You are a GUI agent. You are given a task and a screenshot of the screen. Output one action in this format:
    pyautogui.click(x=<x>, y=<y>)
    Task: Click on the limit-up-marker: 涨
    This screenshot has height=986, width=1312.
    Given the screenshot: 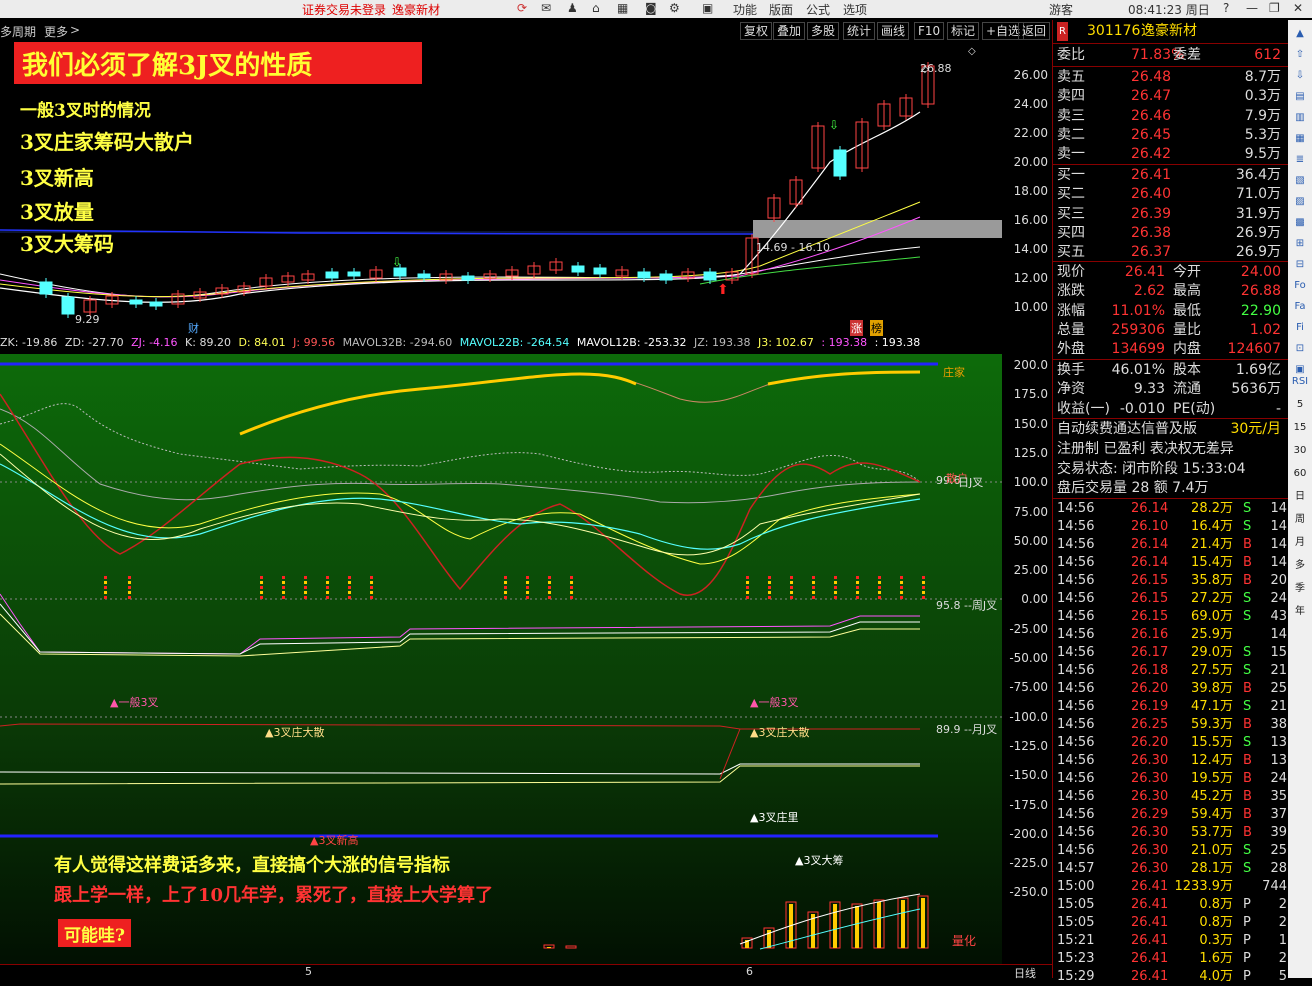 What is the action you would take?
    pyautogui.click(x=856, y=328)
    